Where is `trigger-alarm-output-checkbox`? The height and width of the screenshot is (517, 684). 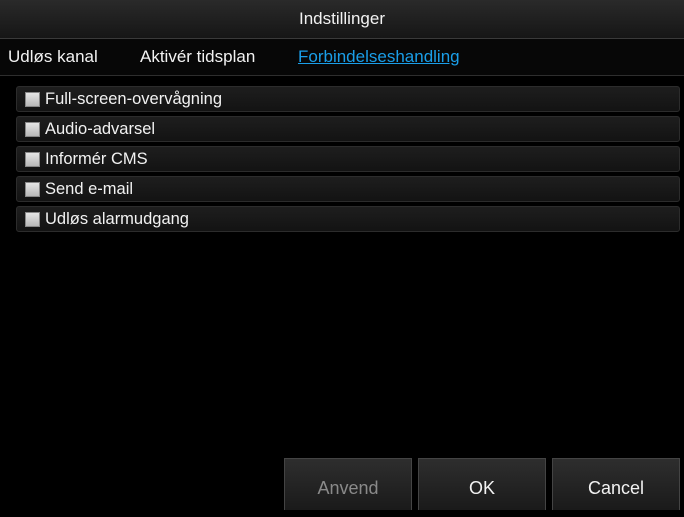
trigger-alarm-output-checkbox is located at coordinates (32, 219).